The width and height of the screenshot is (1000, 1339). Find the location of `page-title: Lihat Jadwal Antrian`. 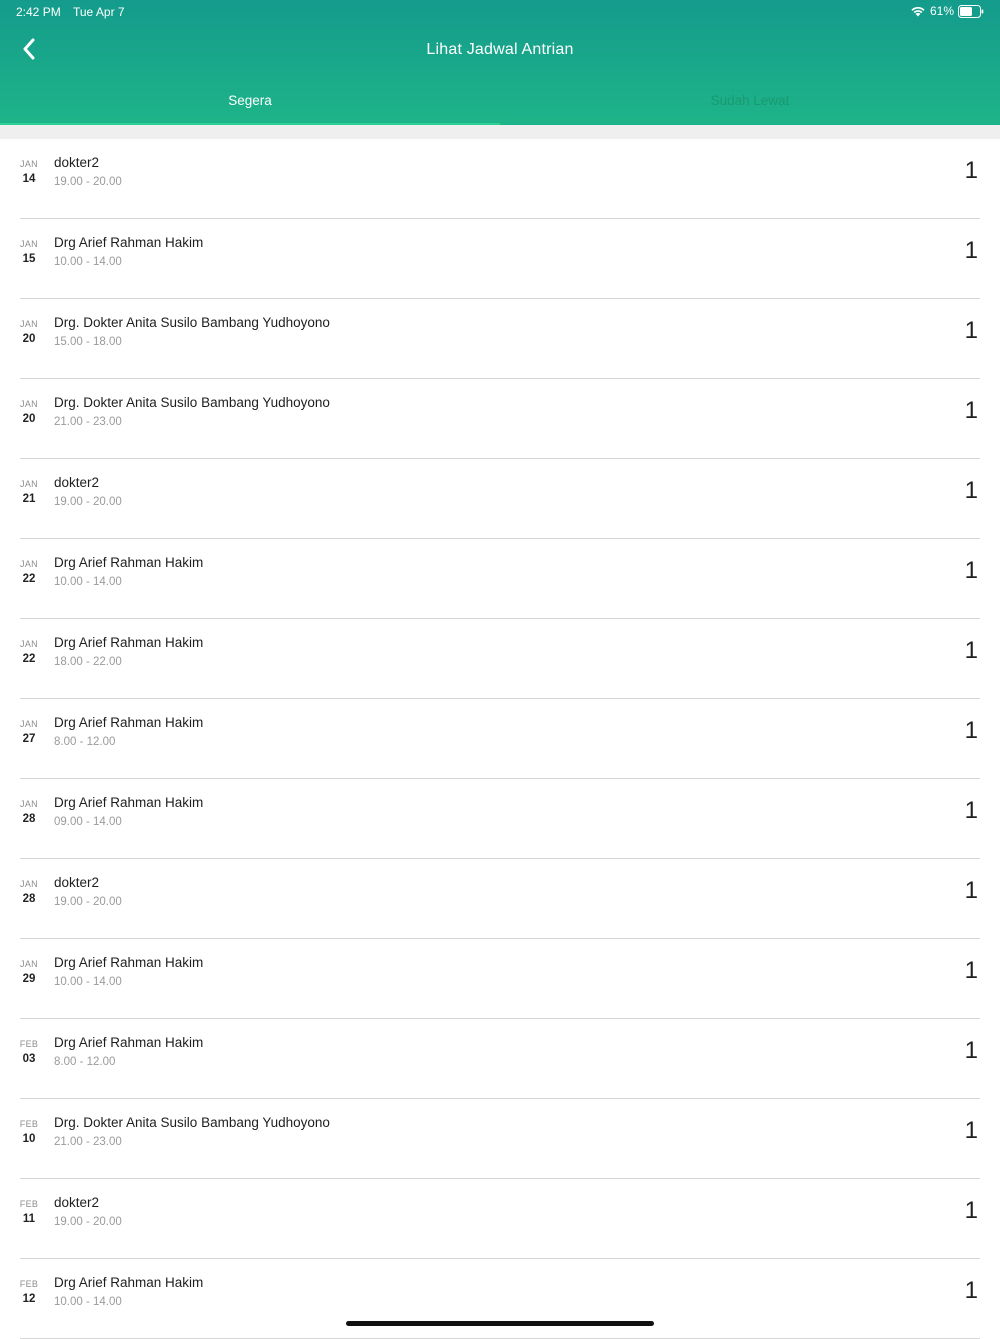

page-title: Lihat Jadwal Antrian is located at coordinates (500, 49).